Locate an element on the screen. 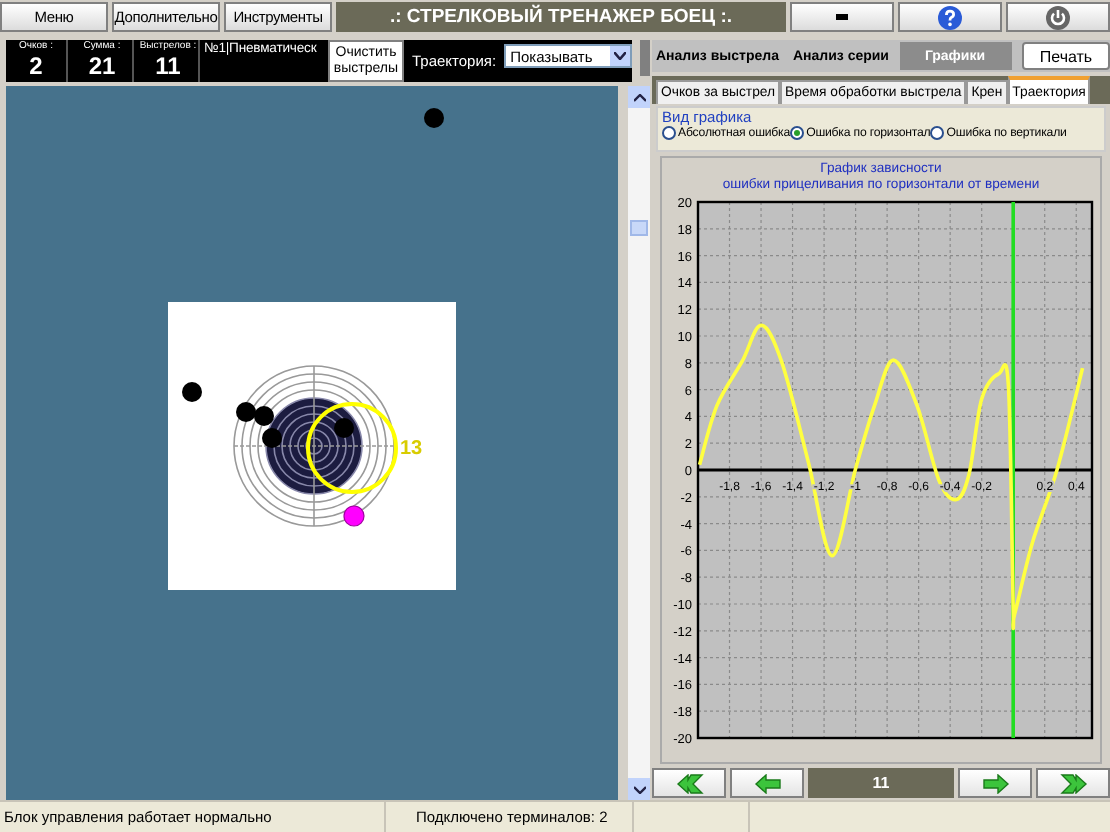 Image resolution: width=1110 pixels, height=832 pixels. last-button is located at coordinates (1073, 783).